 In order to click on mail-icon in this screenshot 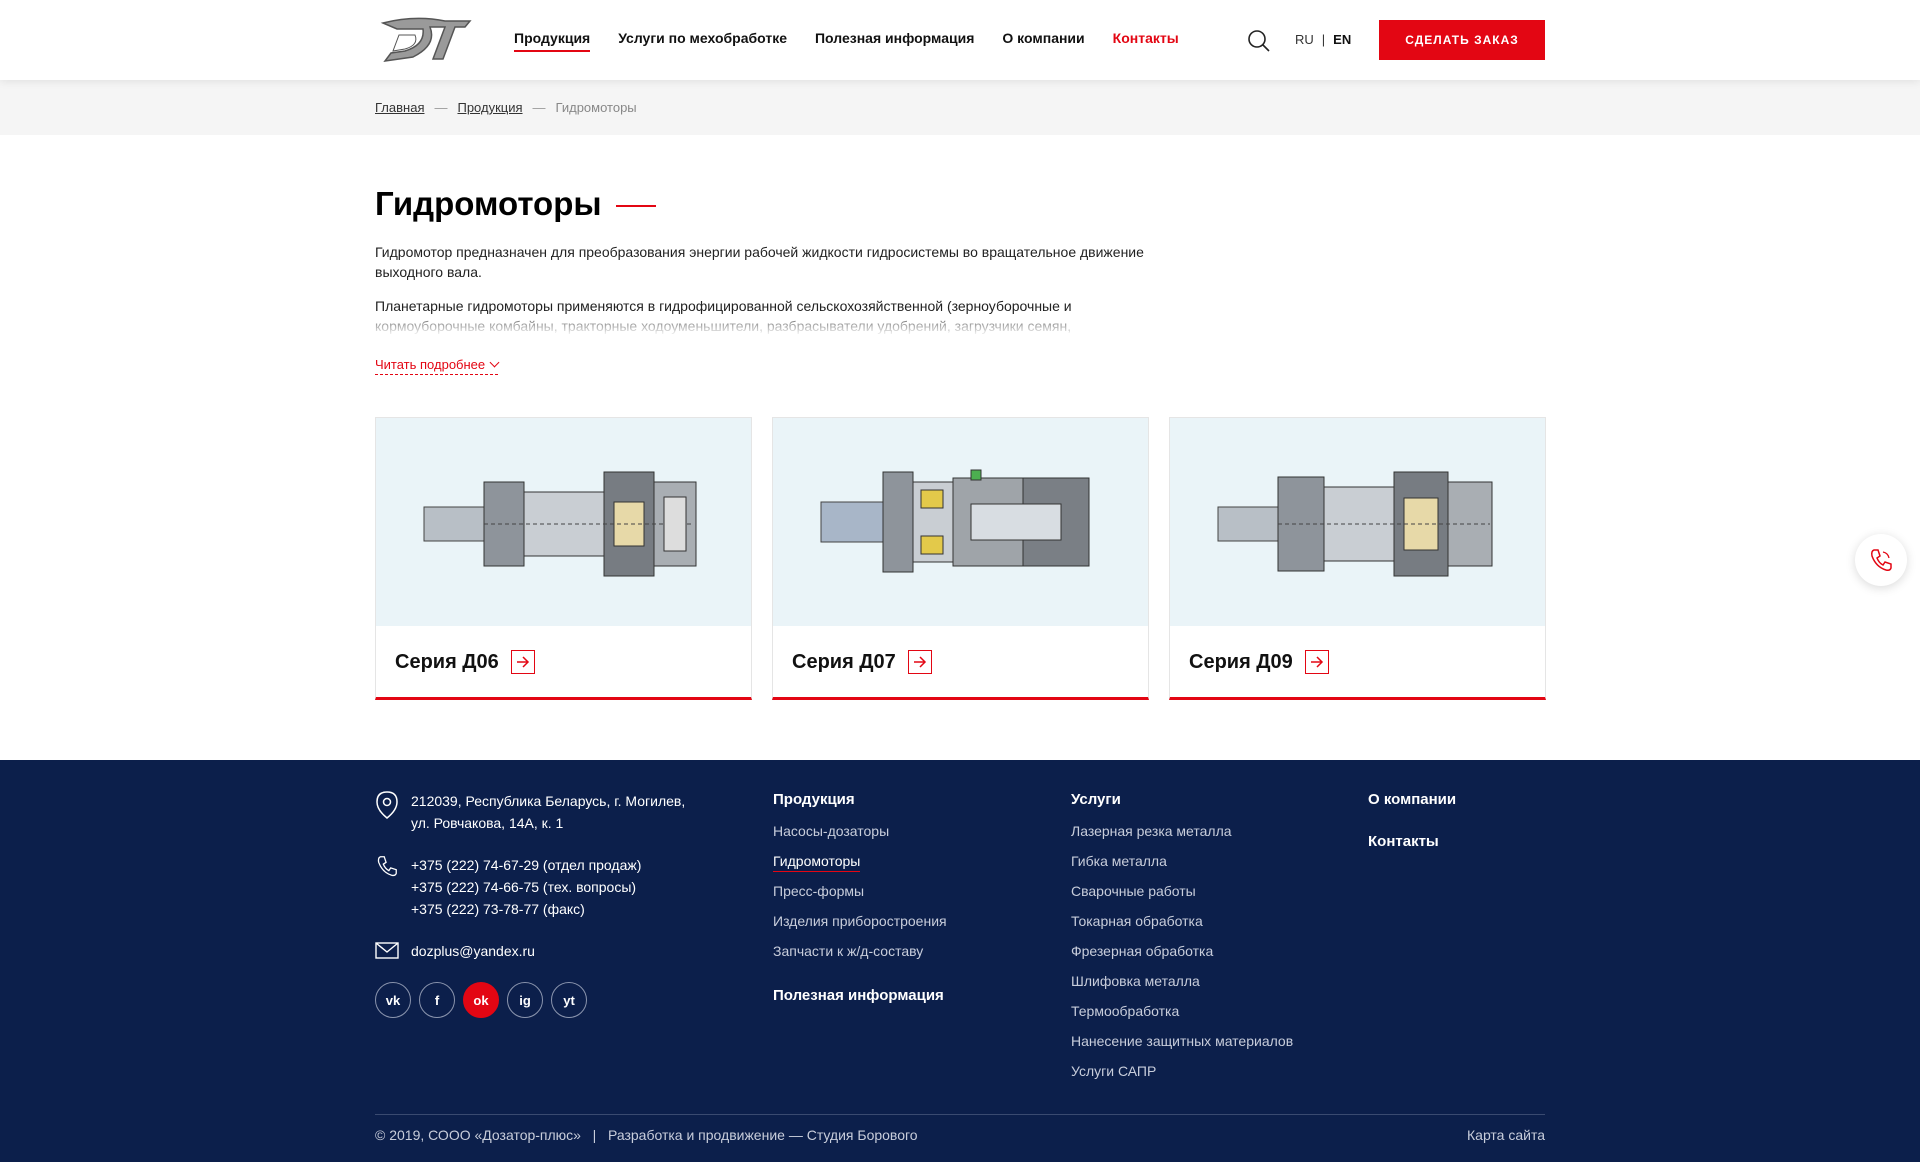, I will do `click(387, 950)`.